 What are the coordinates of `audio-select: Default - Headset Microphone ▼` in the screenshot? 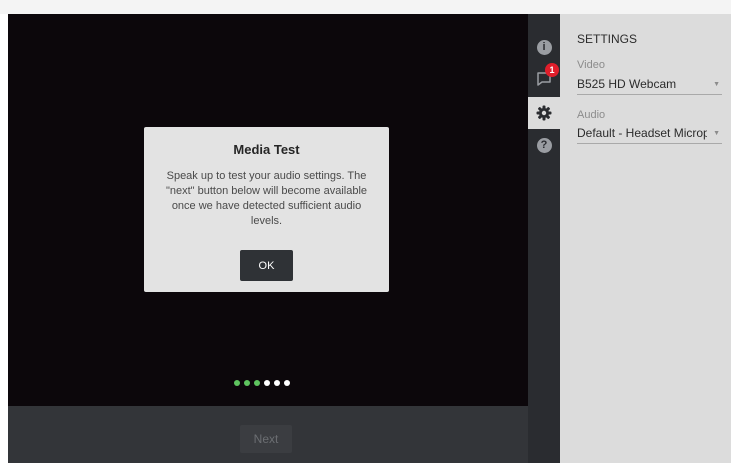 It's located at (649, 134).